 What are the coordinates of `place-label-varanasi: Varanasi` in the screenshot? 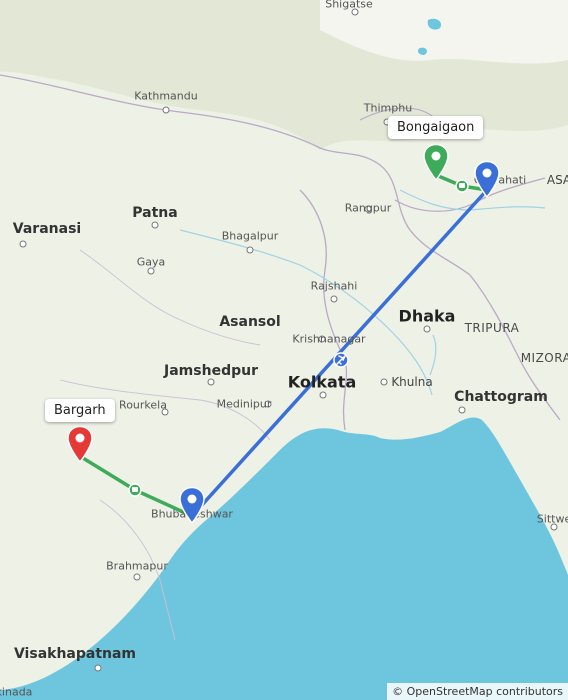 It's located at (47, 229).